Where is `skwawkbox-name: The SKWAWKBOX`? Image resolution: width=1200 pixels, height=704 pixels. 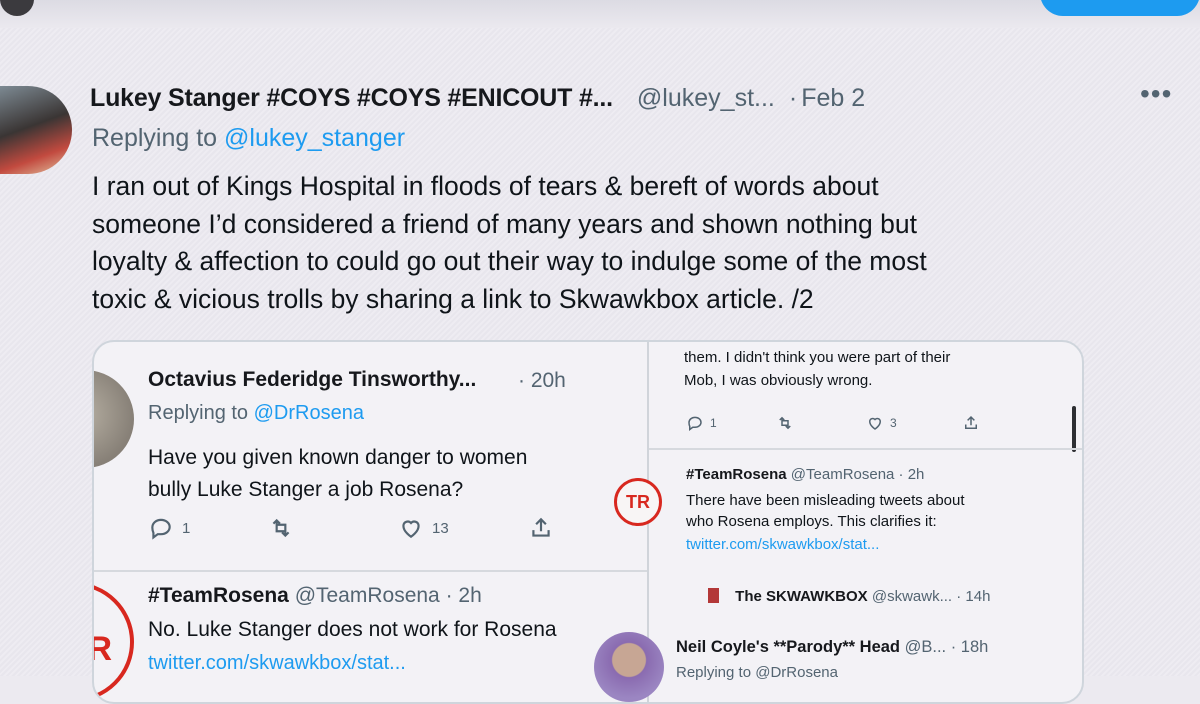 skwawkbox-name: The SKWAWKBOX is located at coordinates (801, 596).